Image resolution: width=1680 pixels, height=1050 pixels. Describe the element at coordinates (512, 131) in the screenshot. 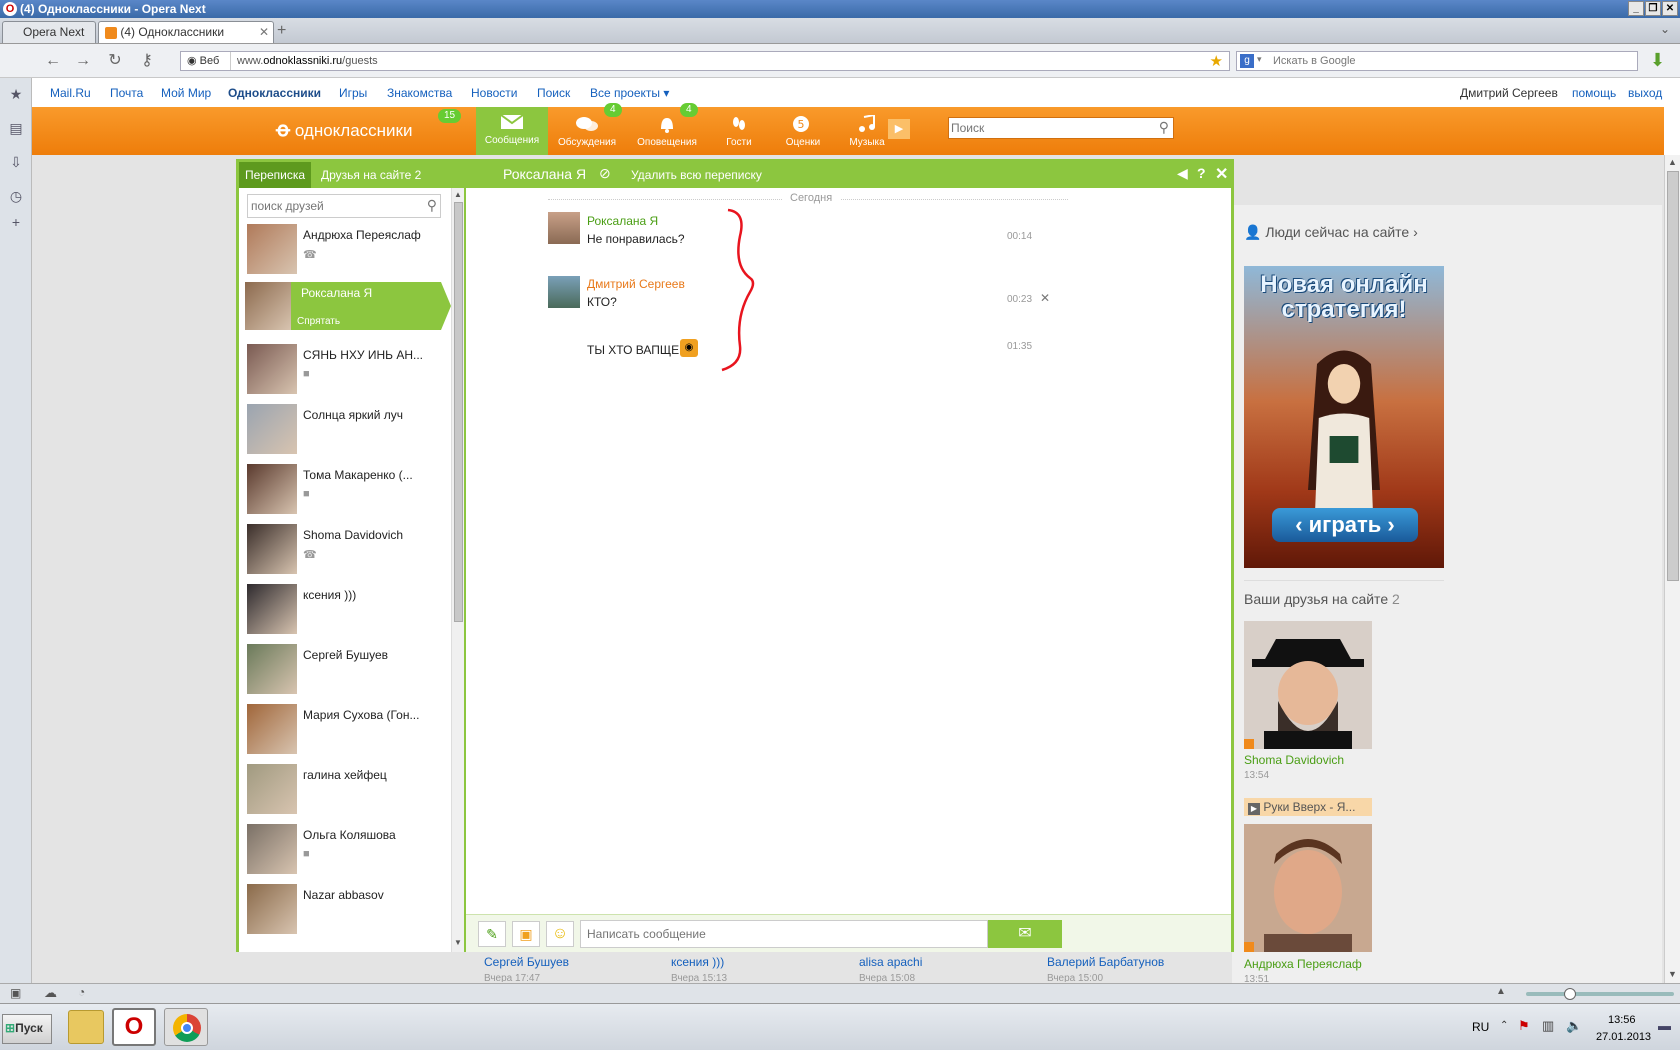

I see `nav-messages: Сообщения` at that location.